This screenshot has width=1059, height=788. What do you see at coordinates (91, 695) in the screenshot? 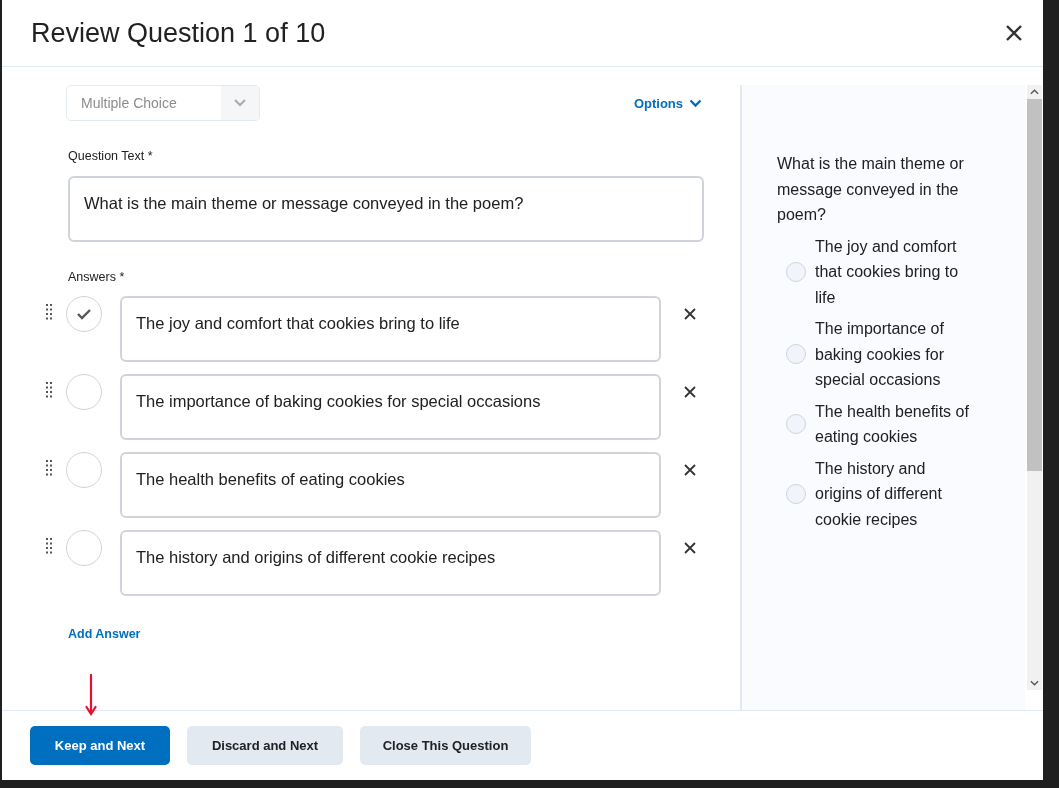
I see `arrow-icon` at bounding box center [91, 695].